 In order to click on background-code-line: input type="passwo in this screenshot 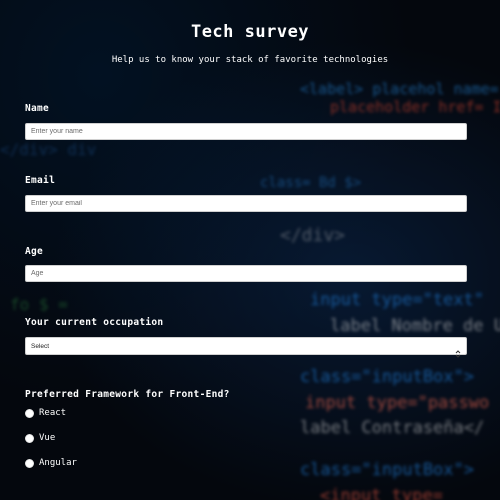, I will do `click(397, 403)`.